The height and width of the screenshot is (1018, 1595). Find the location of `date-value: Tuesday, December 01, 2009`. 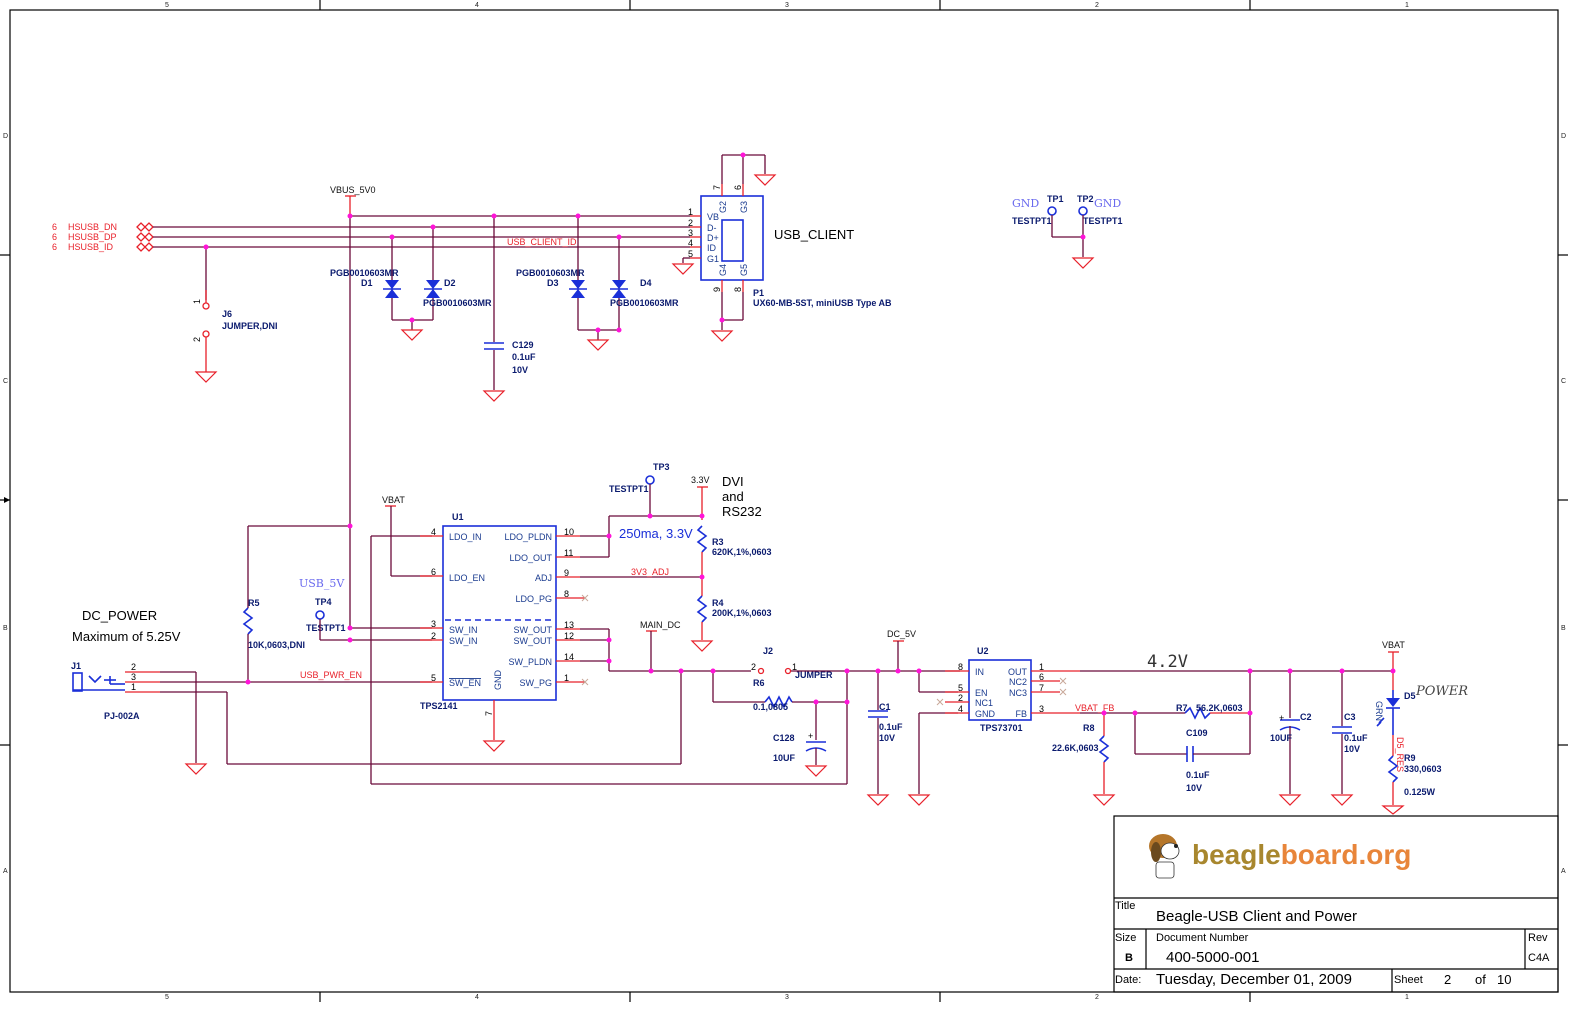

date-value: Tuesday, December 01, 2009 is located at coordinates (1254, 979).